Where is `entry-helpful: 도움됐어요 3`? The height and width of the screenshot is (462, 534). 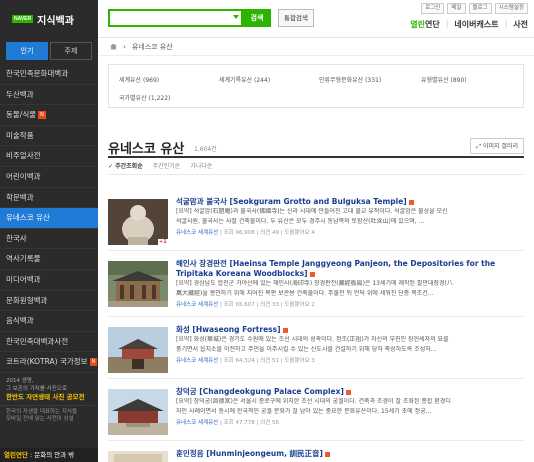
entry-helpful: 도움됐어요 3 is located at coordinates (299, 361).